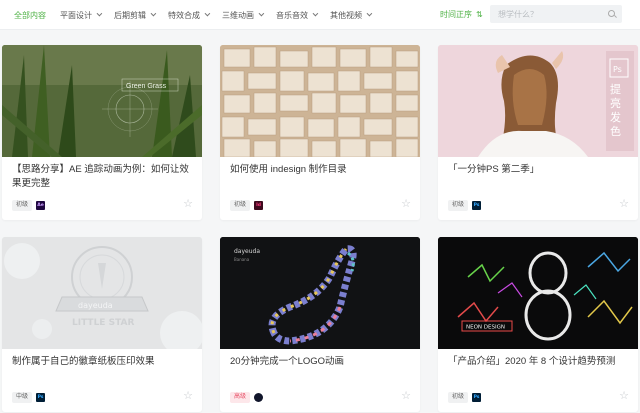 This screenshot has width=640, height=413. I want to click on category-nav: 全部内容 平面设计 后期剪辑 特效合成 三维动画 音乐音效 其他视频, so click(199, 15).